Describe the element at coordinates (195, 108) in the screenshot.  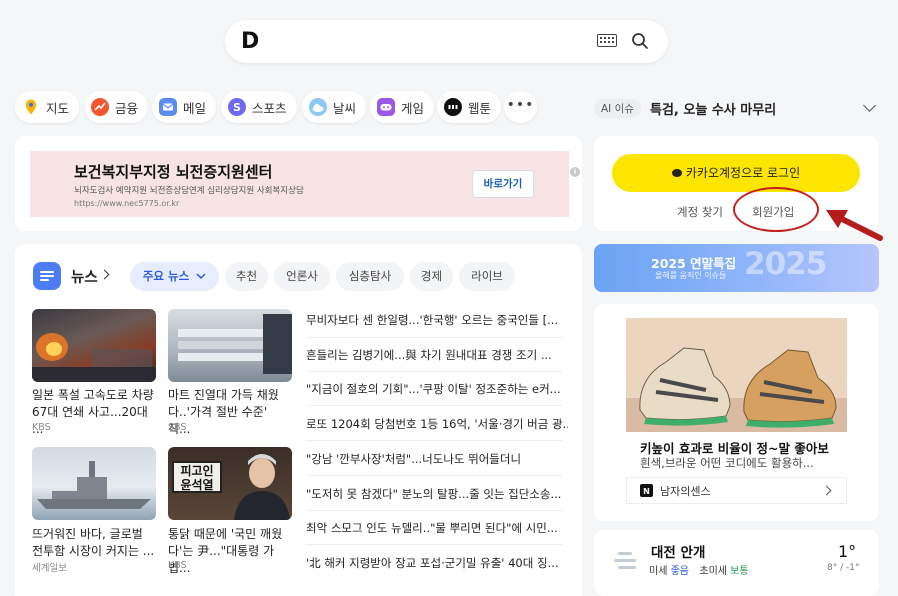
I see `quick-menu-label: 메일` at that location.